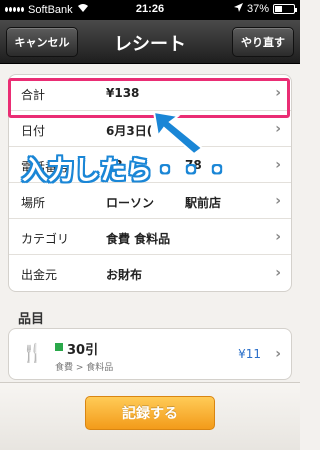 Image resolution: width=320 pixels, height=450 pixels. I want to click on item-price: ¥11, so click(249, 354).